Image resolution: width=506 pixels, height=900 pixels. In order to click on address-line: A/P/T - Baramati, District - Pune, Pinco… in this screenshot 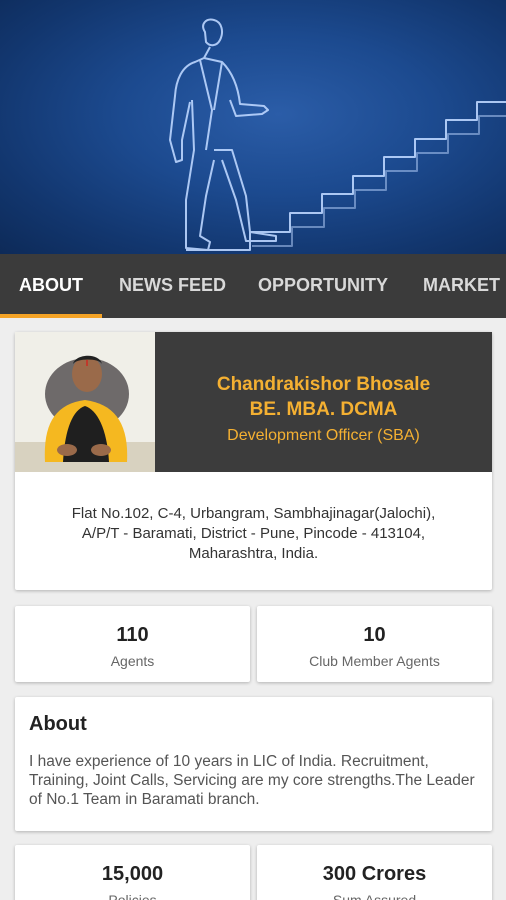, I will do `click(253, 533)`.